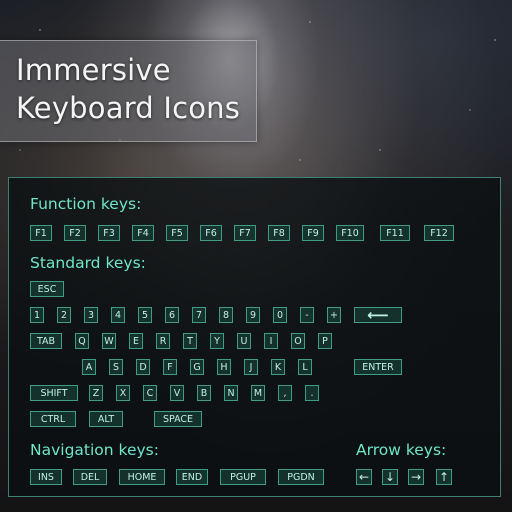 The image size is (512, 512). Describe the element at coordinates (350, 233) in the screenshot. I see `key-f10: F10` at that location.